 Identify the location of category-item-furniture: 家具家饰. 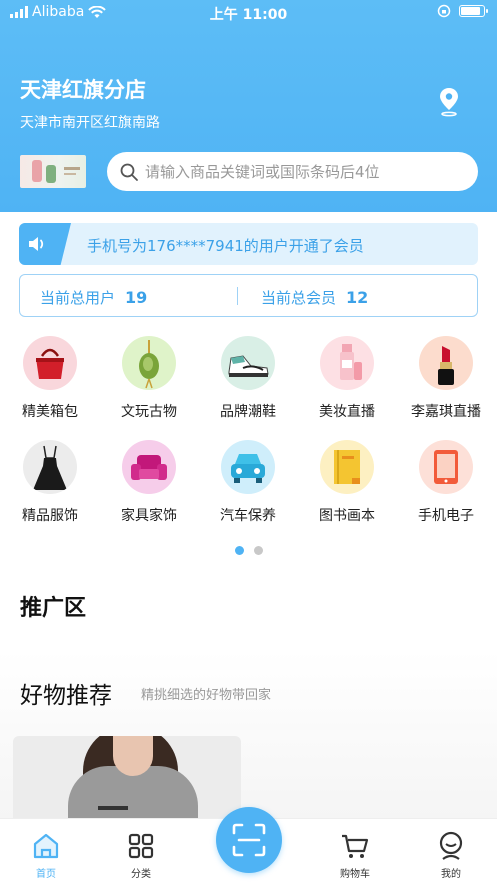
(149, 482).